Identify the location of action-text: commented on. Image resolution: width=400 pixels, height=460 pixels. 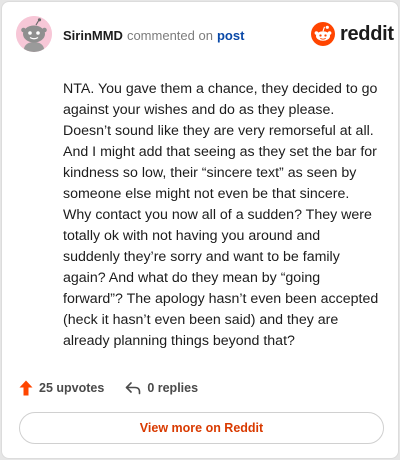
(169, 35).